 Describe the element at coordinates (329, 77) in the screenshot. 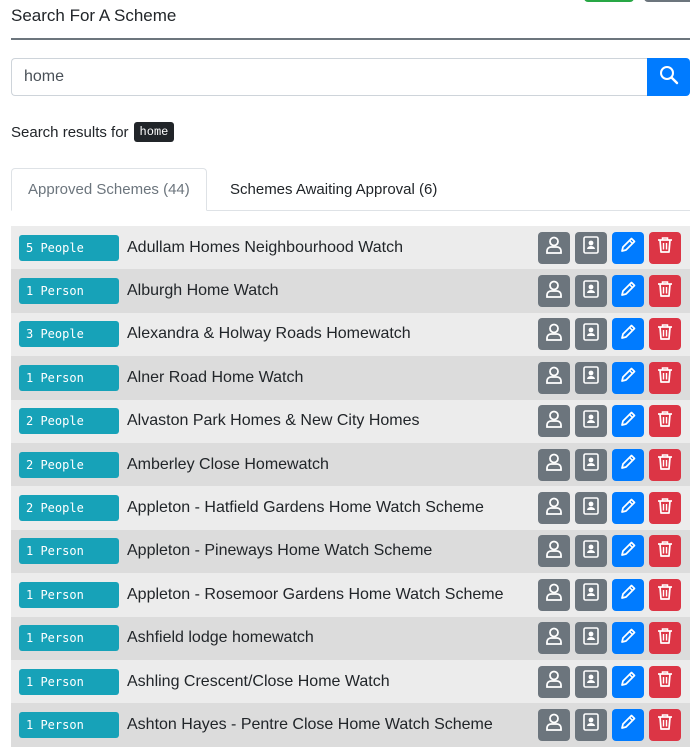

I see `search-input` at that location.